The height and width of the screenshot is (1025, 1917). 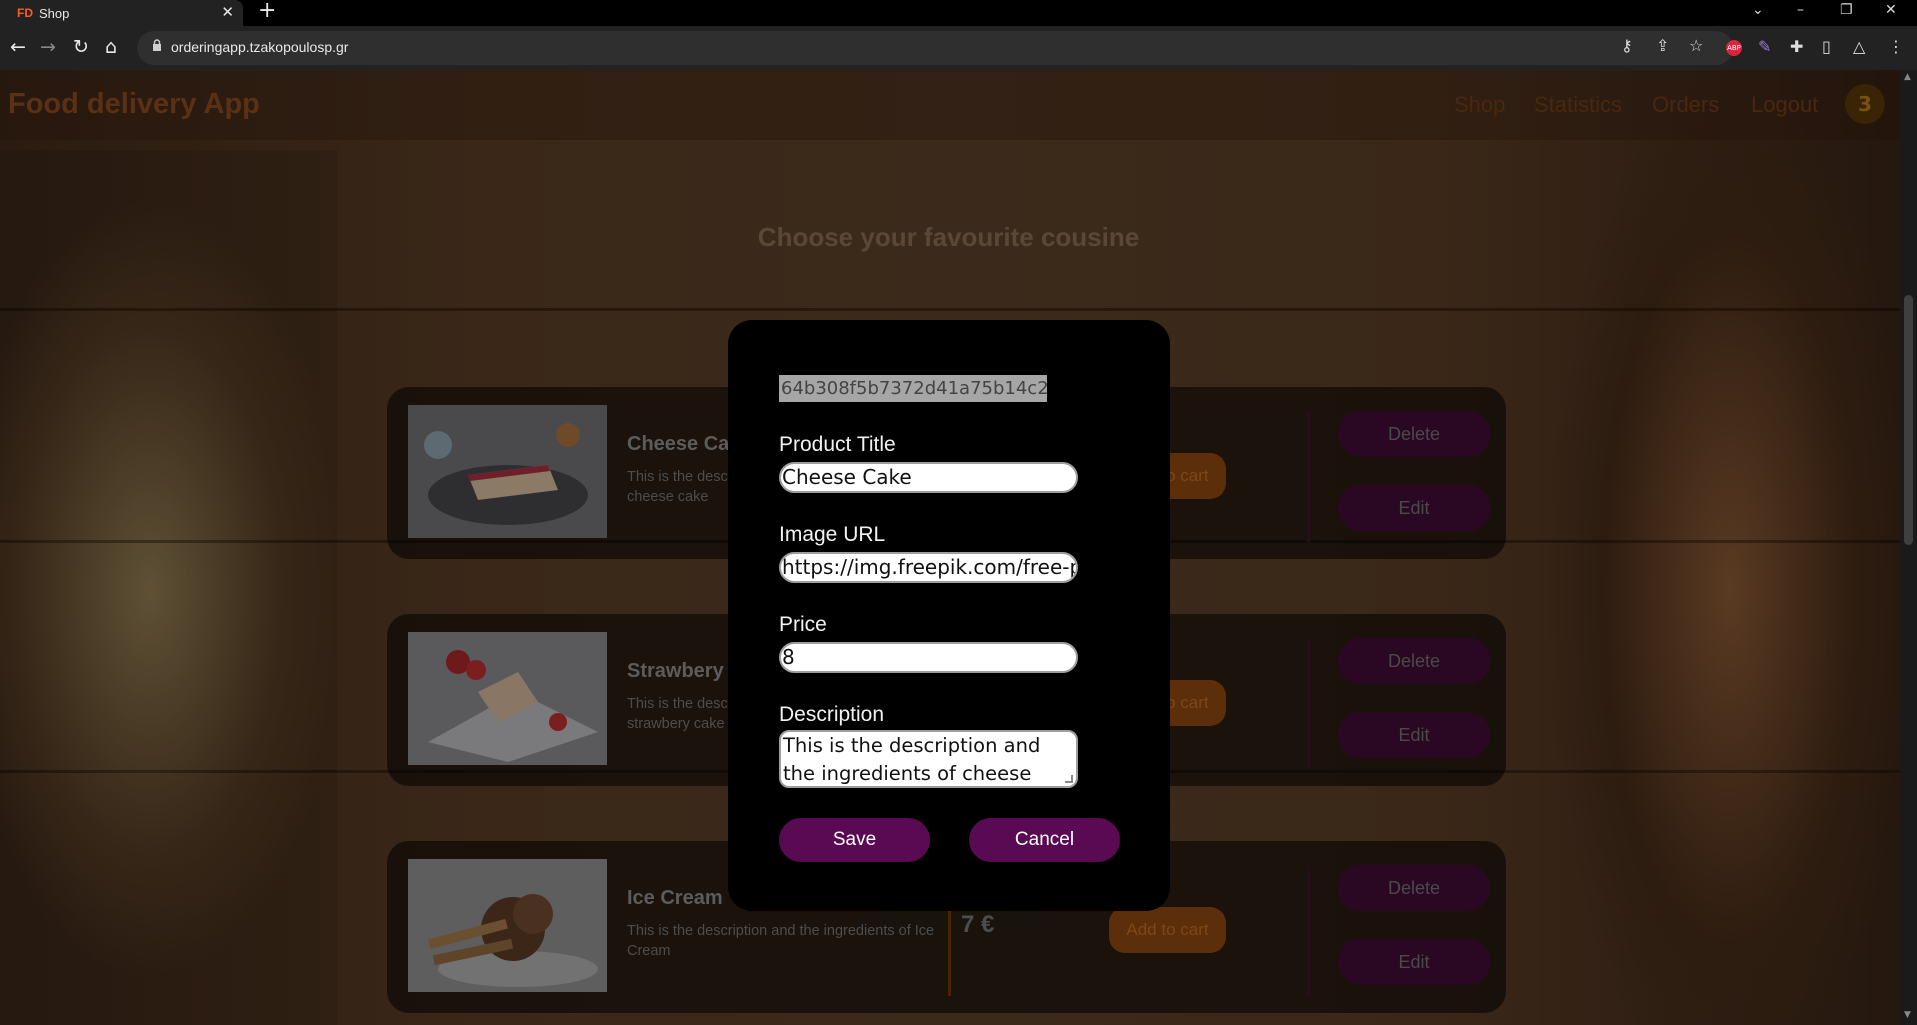 What do you see at coordinates (832, 534) in the screenshot?
I see `image-url-label: Image URL` at bounding box center [832, 534].